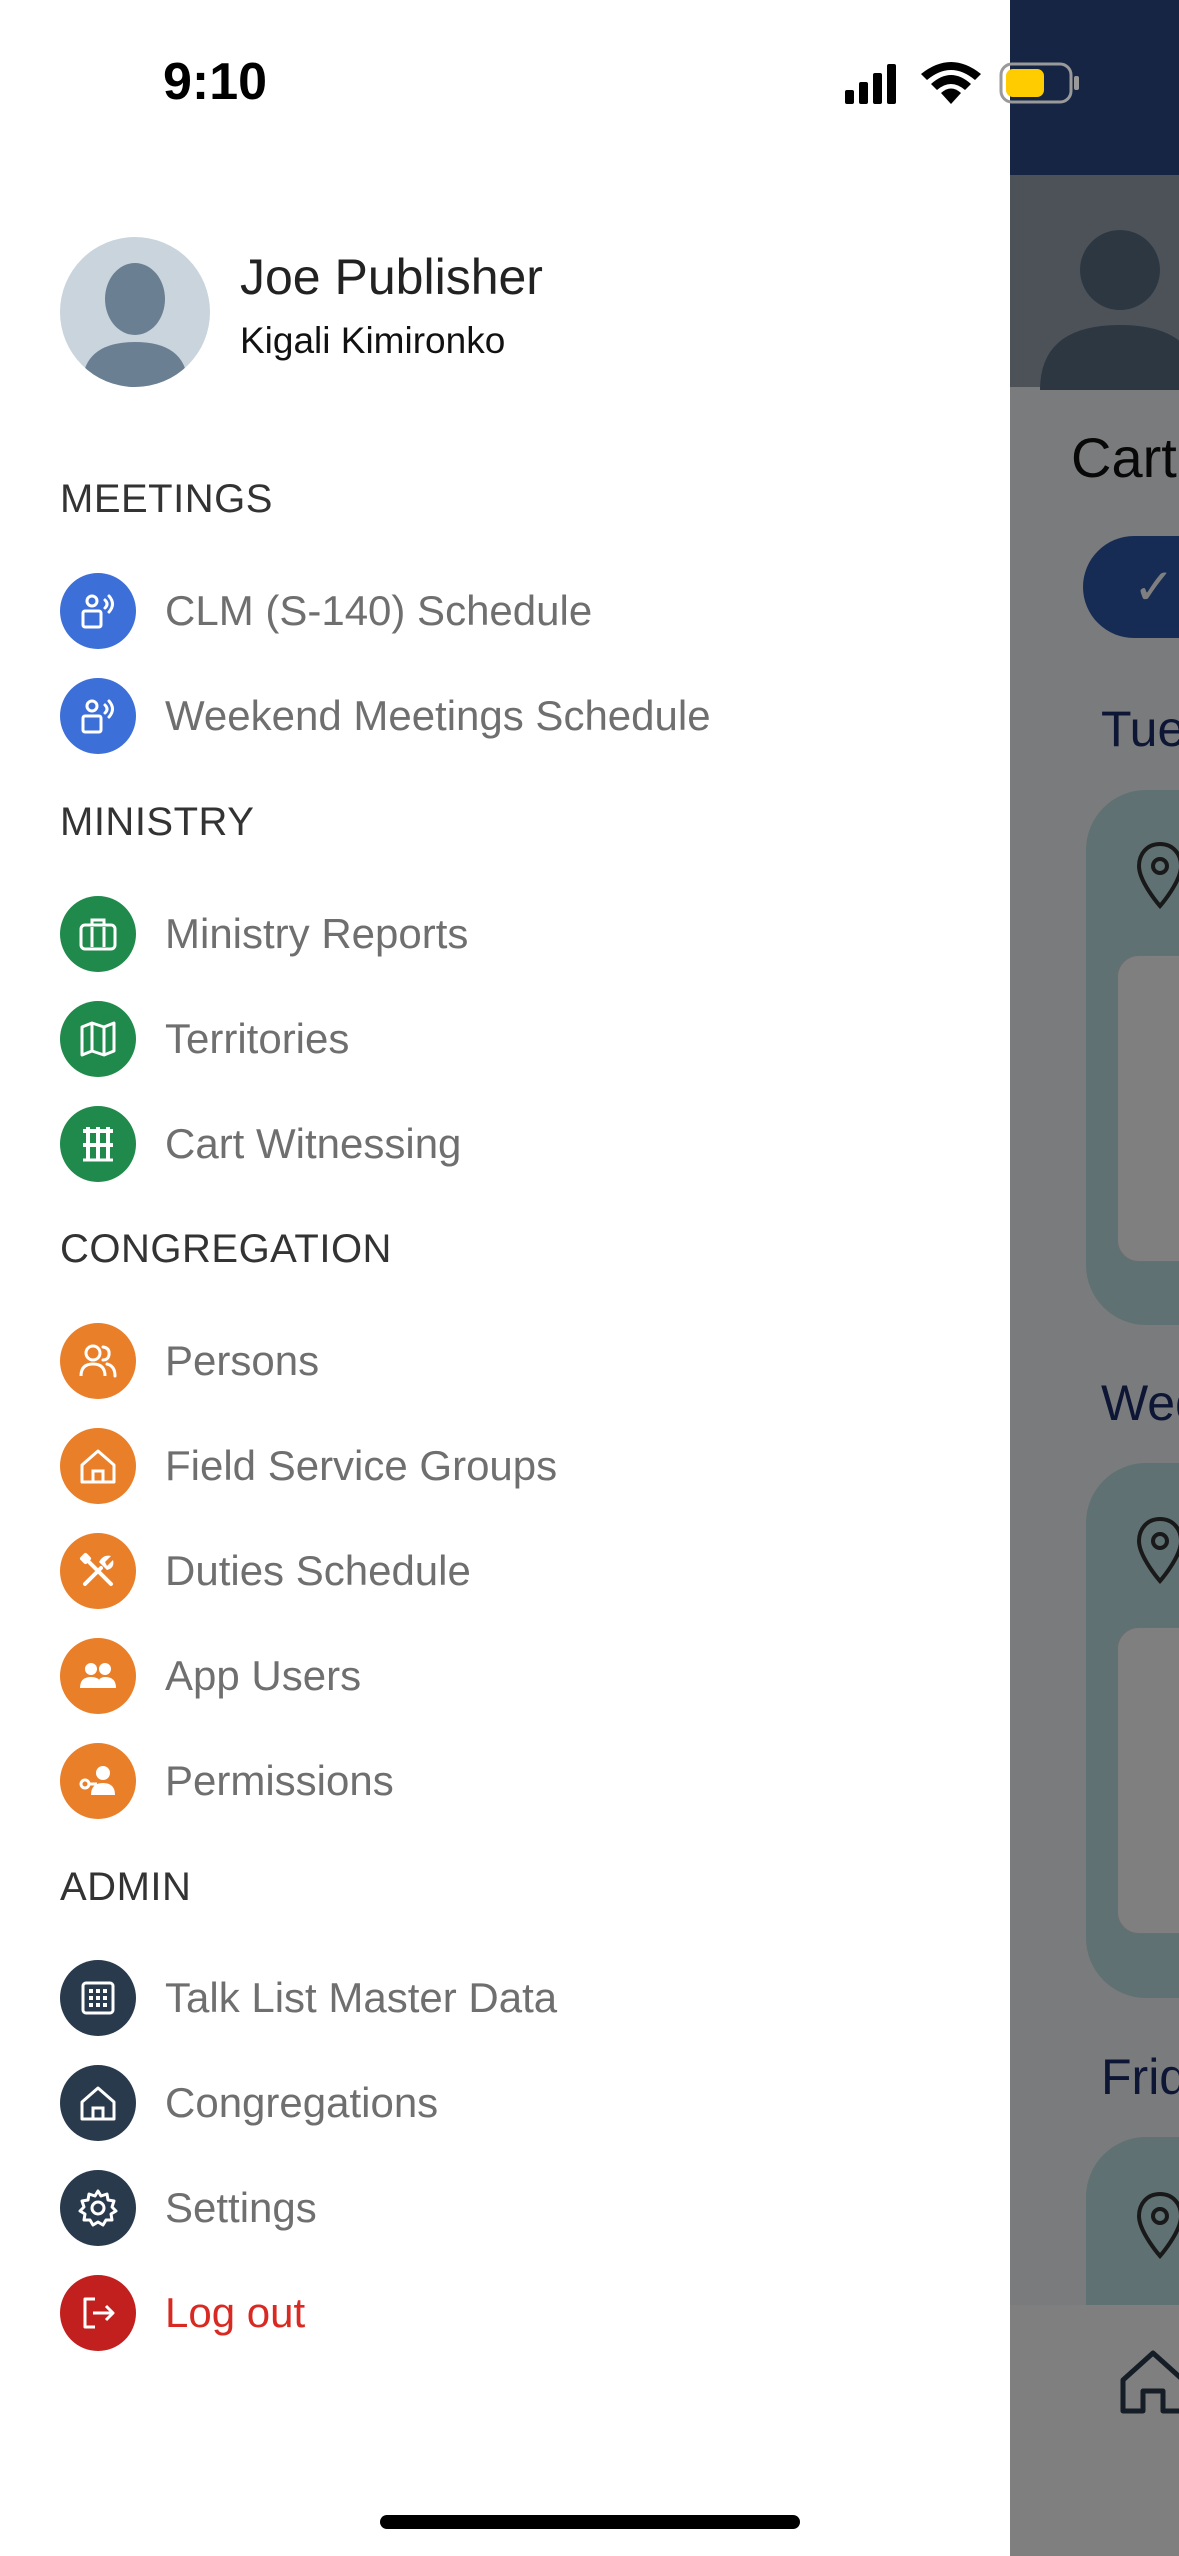 The width and height of the screenshot is (1179, 2556). What do you see at coordinates (135, 325) in the screenshot?
I see `person-avatar-icon` at bounding box center [135, 325].